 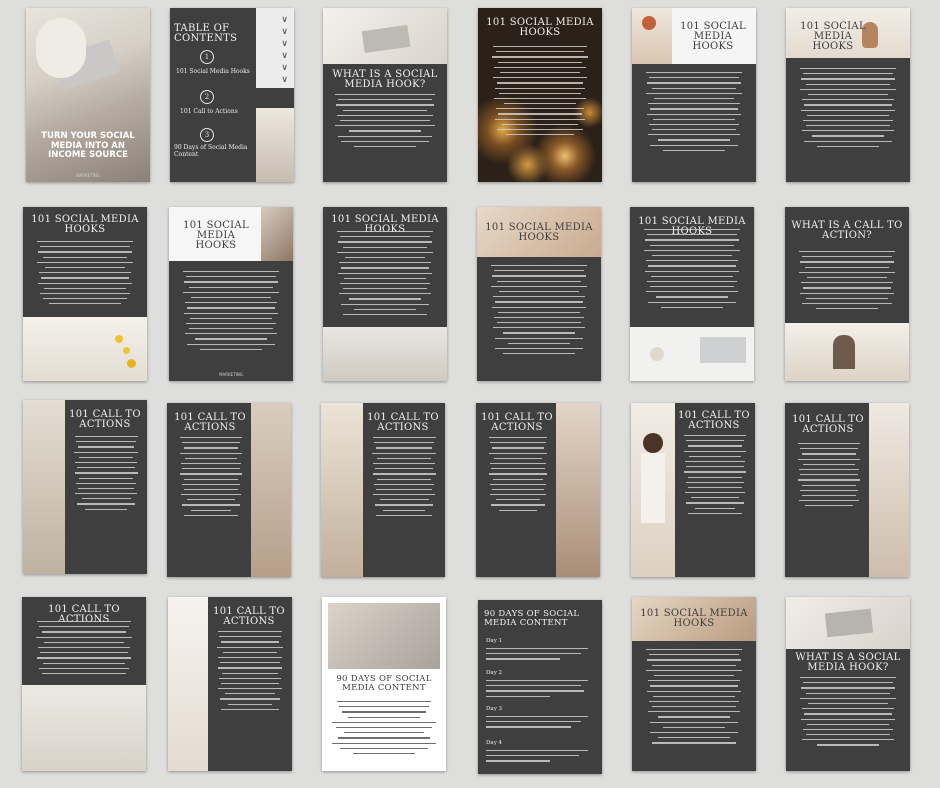 What do you see at coordinates (84, 728) in the screenshot?
I see `grass-photo` at bounding box center [84, 728].